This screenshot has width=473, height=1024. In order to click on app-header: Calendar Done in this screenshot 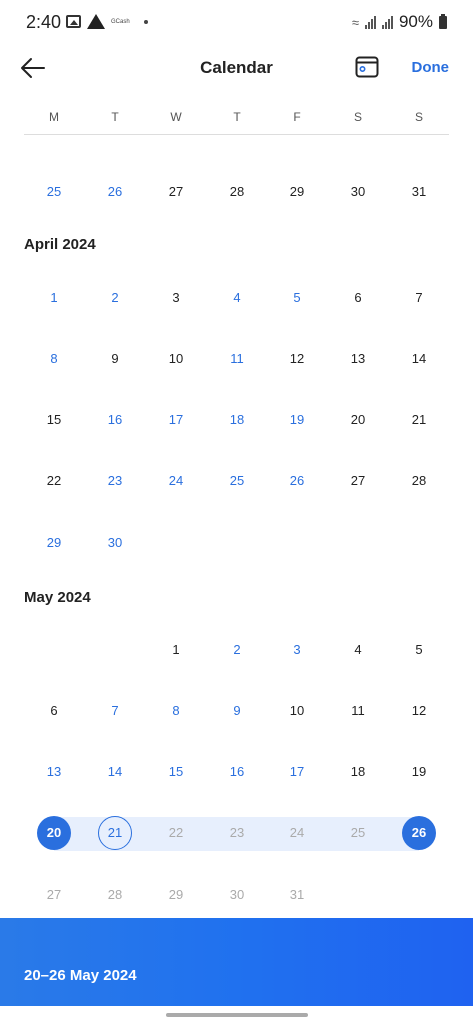, I will do `click(236, 69)`.